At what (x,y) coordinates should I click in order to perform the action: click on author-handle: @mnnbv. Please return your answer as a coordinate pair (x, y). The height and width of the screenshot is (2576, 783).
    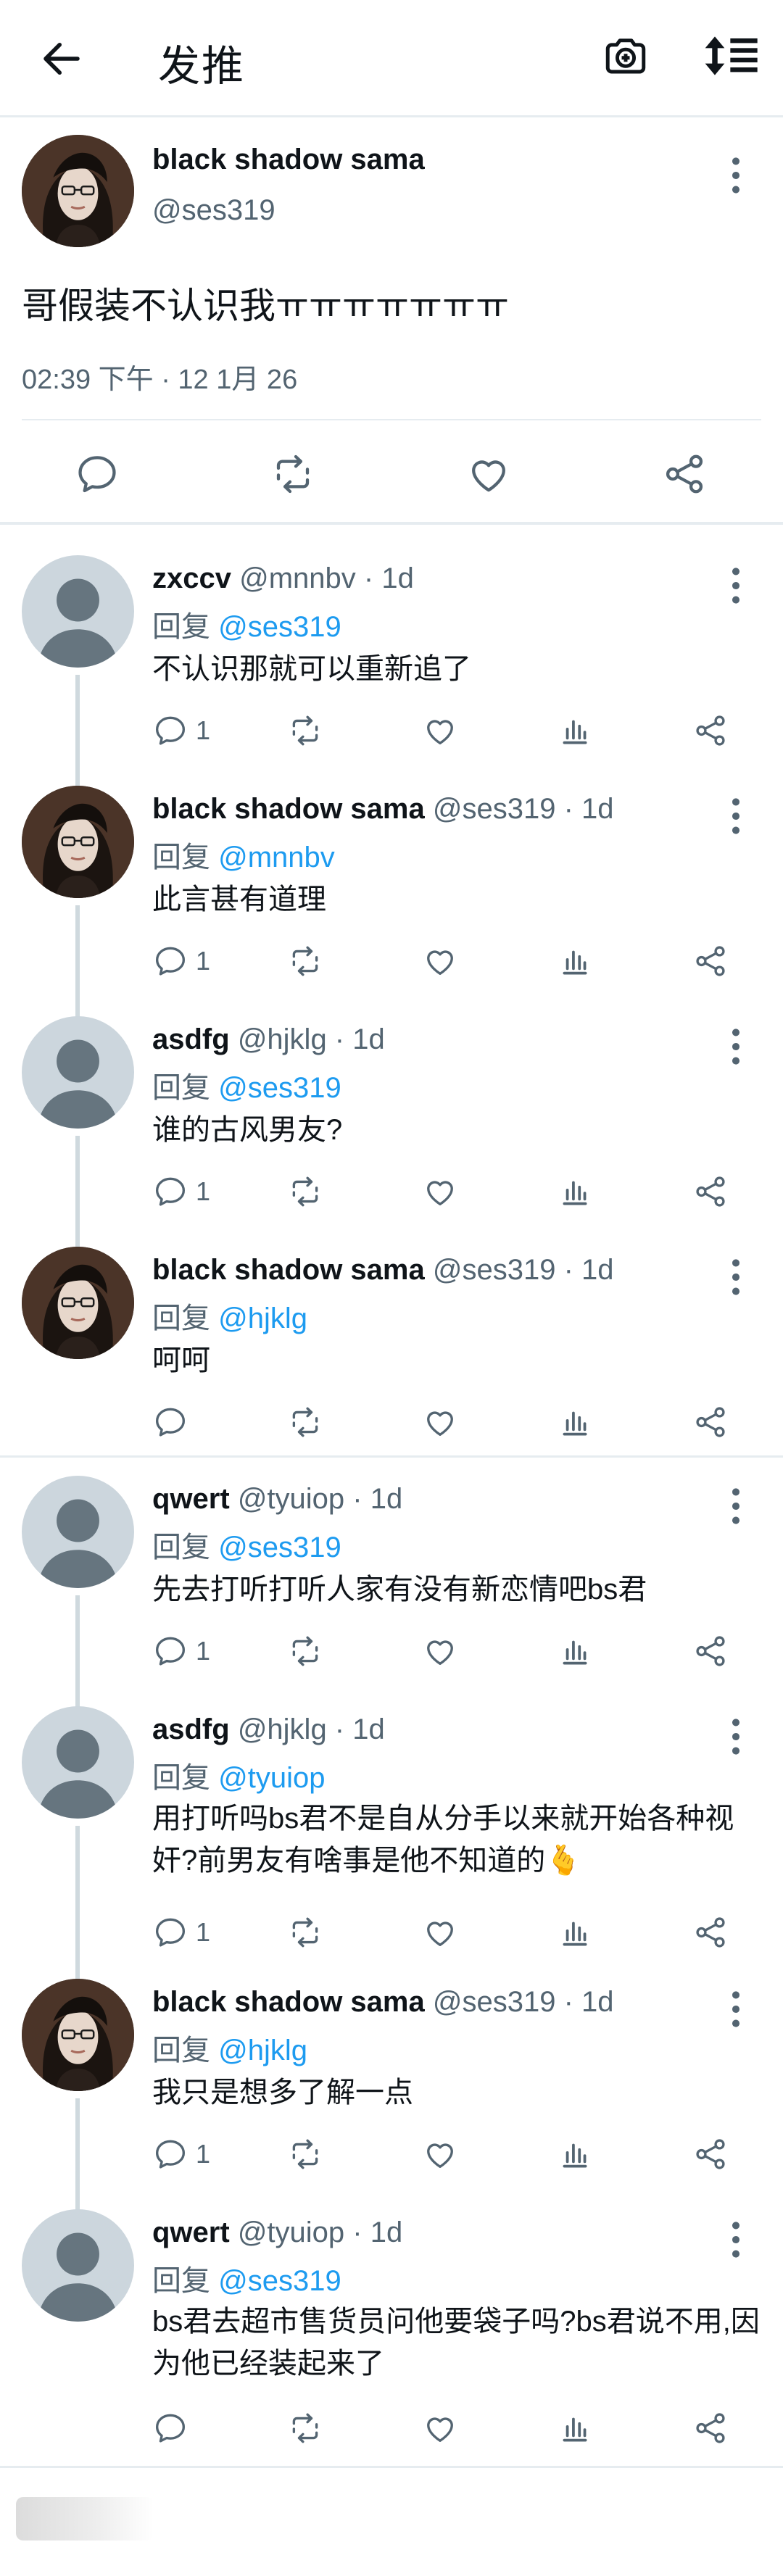
    Looking at the image, I should click on (297, 578).